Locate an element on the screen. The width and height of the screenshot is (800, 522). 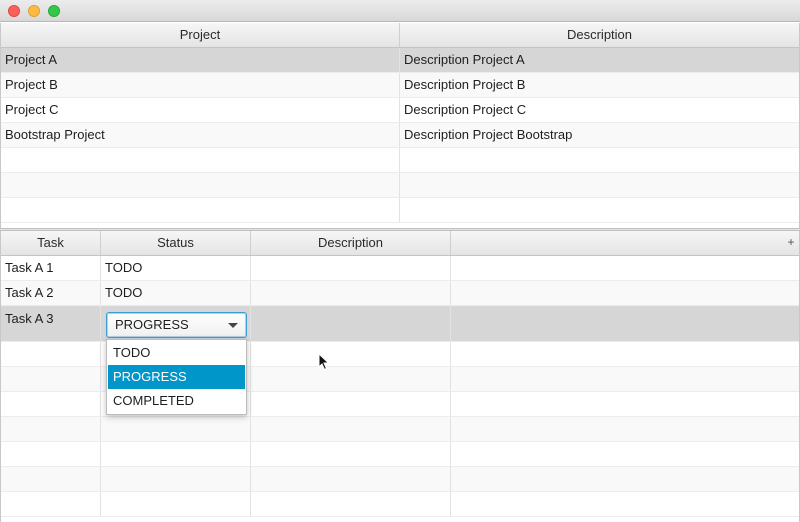
projects-table-header: Project Description is located at coordinates (400, 35).